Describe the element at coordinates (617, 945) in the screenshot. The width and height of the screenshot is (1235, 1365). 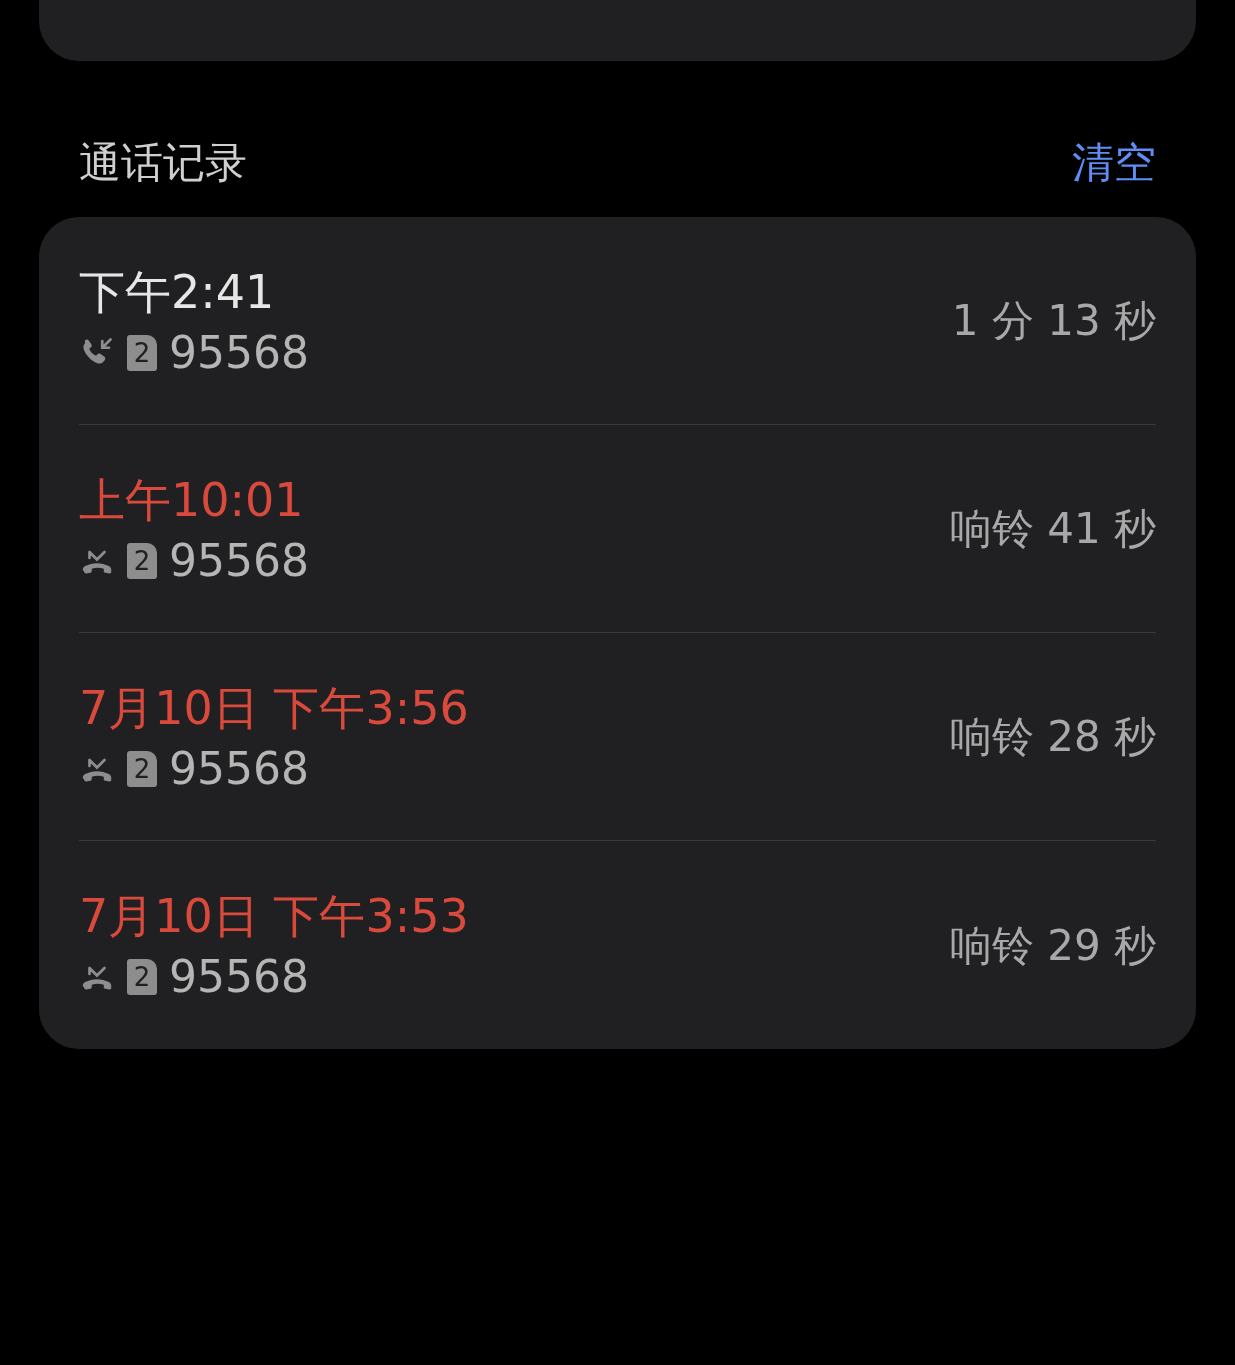
I see `call-log-item: 7月10日 下午3:53 2 95568 响铃 29 秒` at that location.